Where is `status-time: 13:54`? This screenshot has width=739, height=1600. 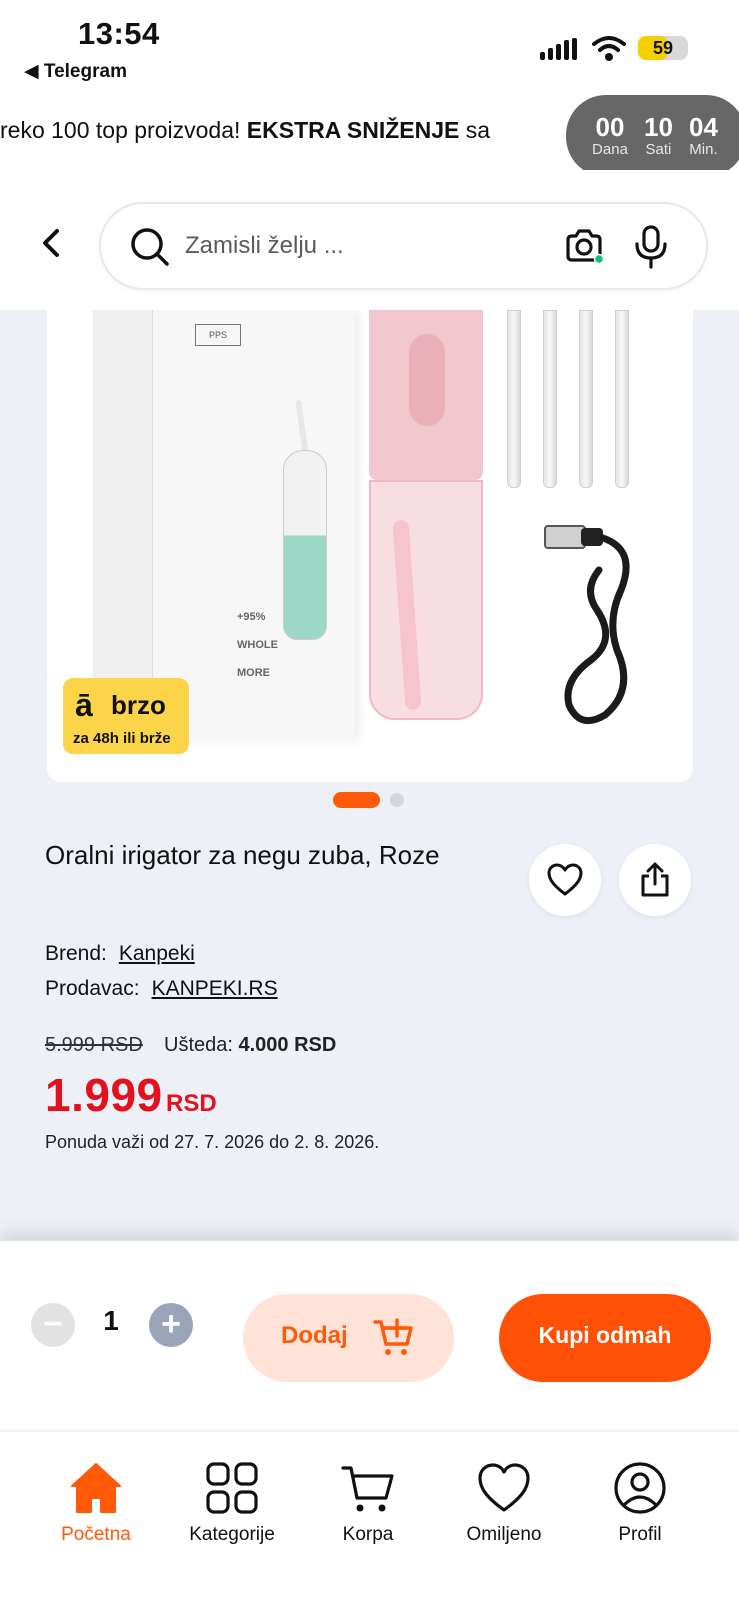
status-time: 13:54 is located at coordinates (119, 33).